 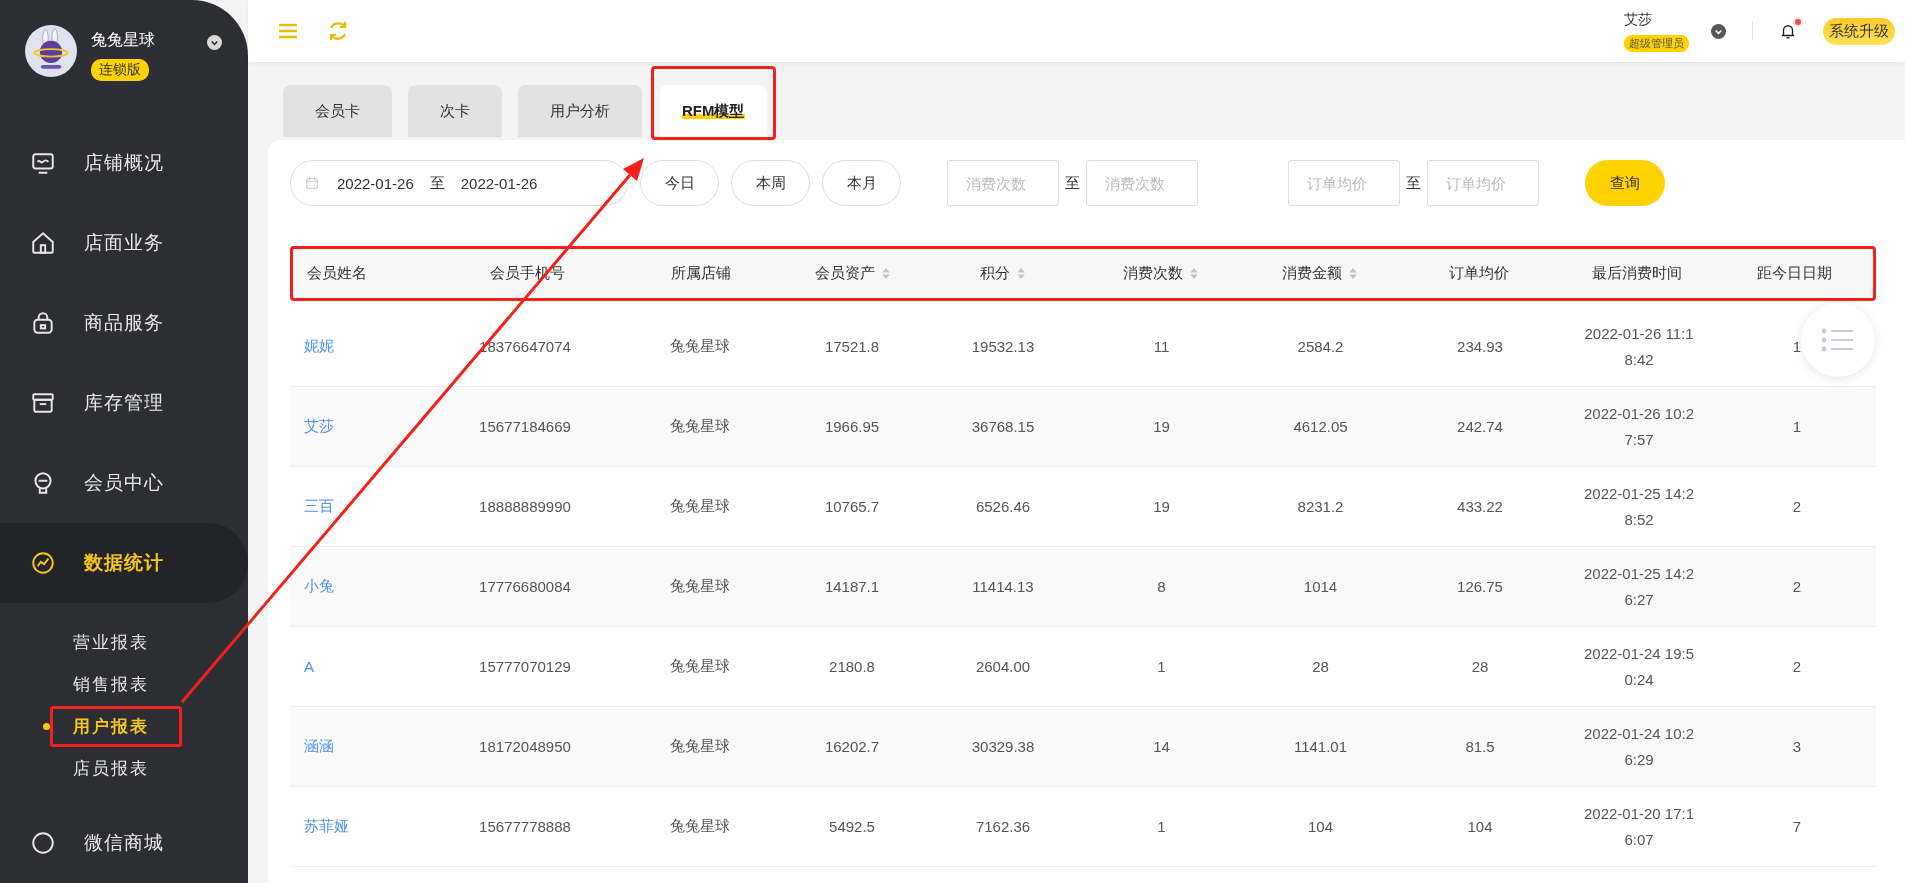 I want to click on table-cell: 2180.8, so click(x=852, y=666).